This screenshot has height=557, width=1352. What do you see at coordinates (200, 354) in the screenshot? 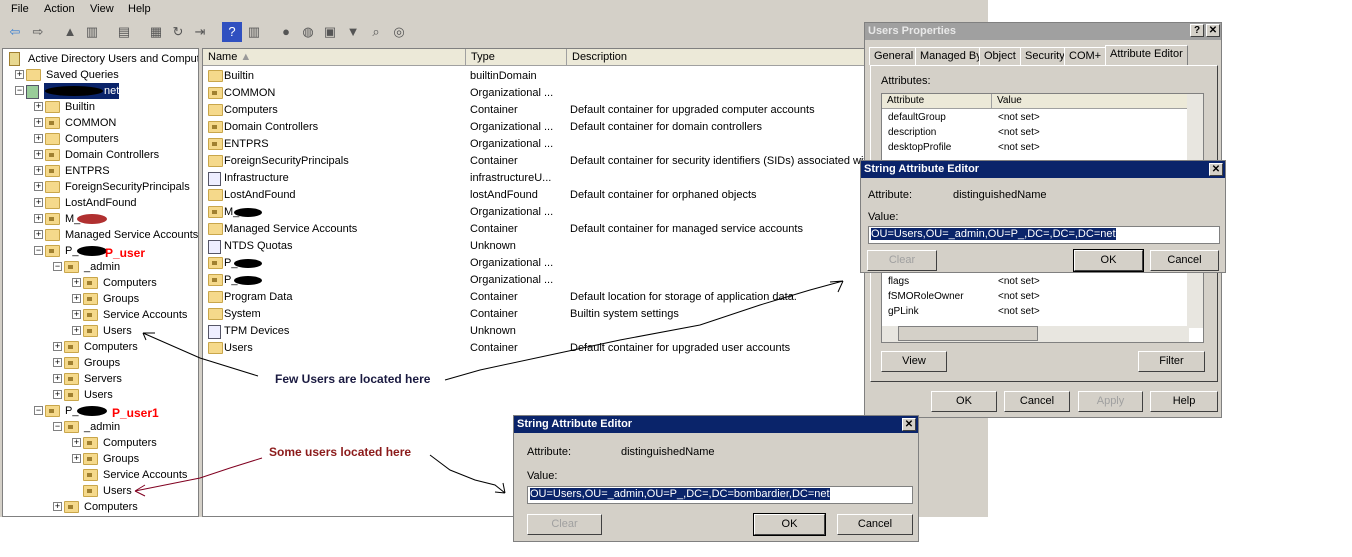
I see `arrow-few-users-tree` at bounding box center [200, 354].